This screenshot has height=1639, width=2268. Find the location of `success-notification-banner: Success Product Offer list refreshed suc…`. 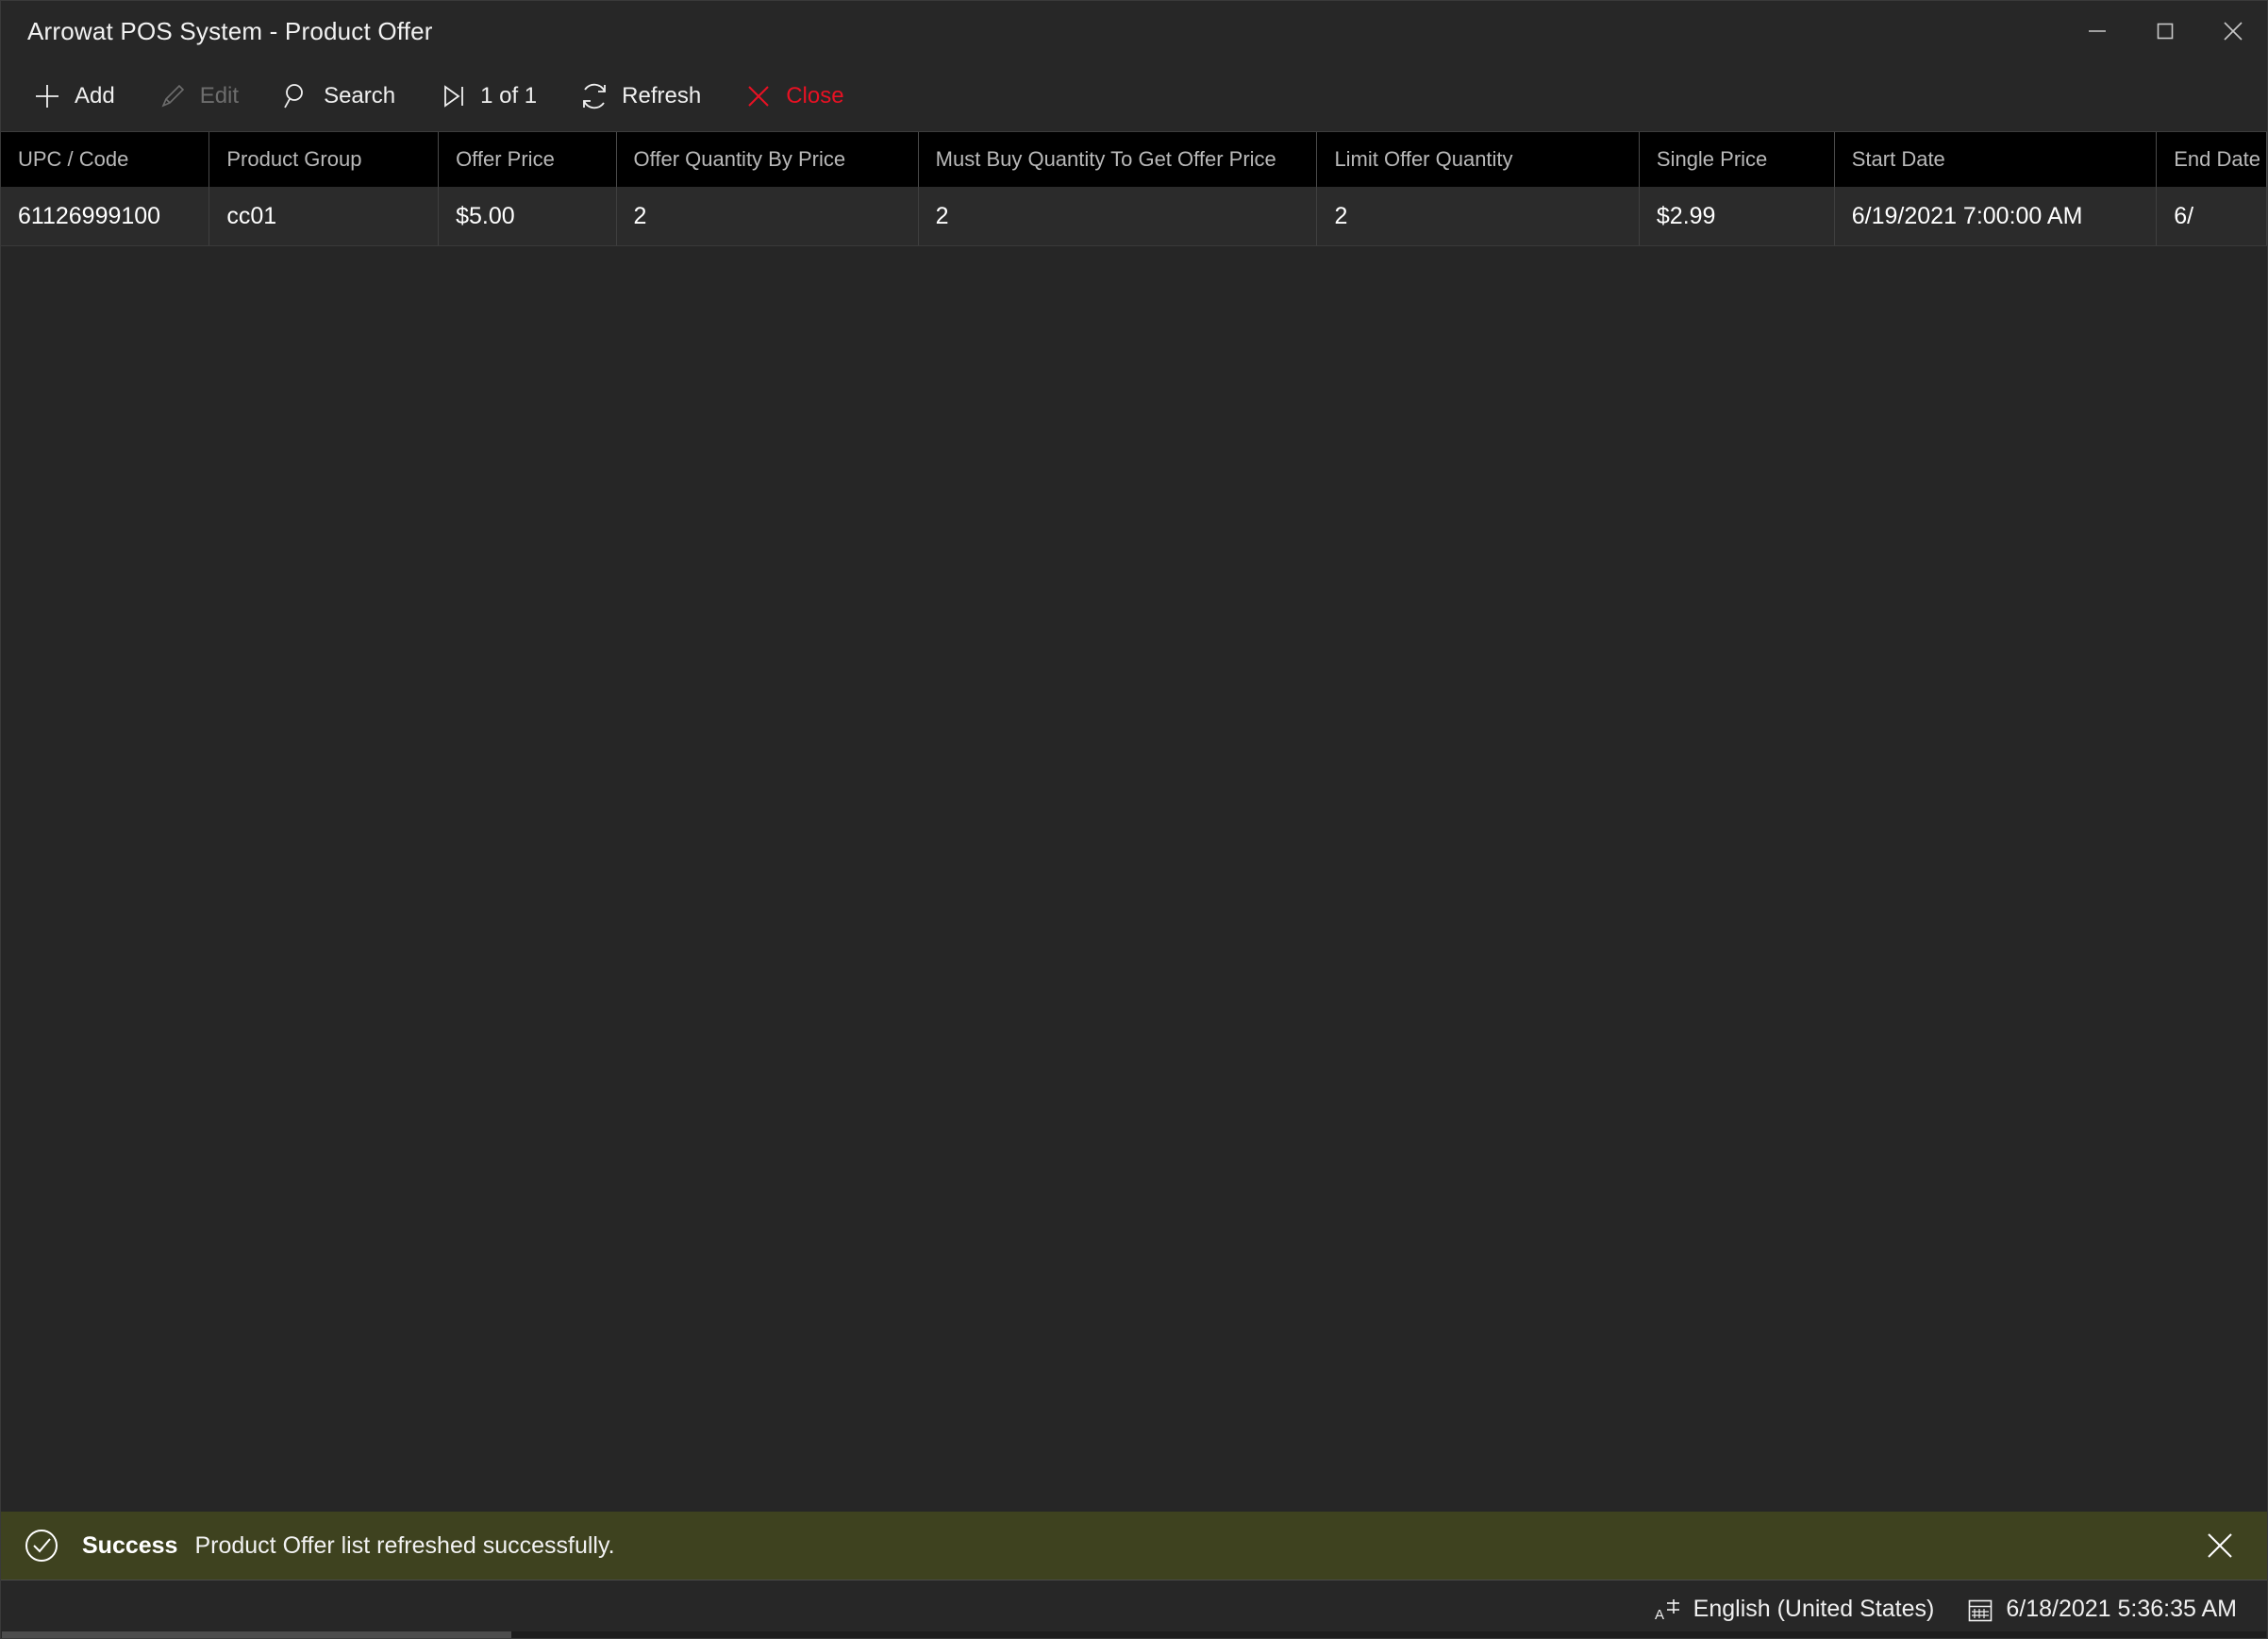

success-notification-banner: Success Product Offer list refreshed suc… is located at coordinates (1134, 1546).